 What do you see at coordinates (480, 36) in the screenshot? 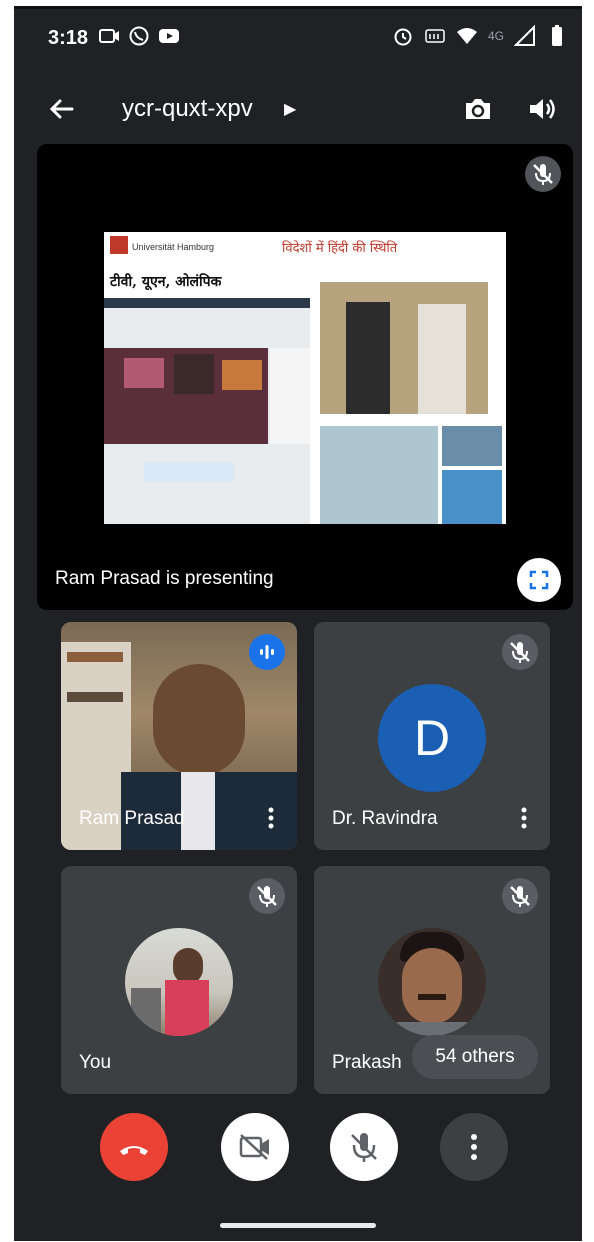
I see `system-icons: 4G` at bounding box center [480, 36].